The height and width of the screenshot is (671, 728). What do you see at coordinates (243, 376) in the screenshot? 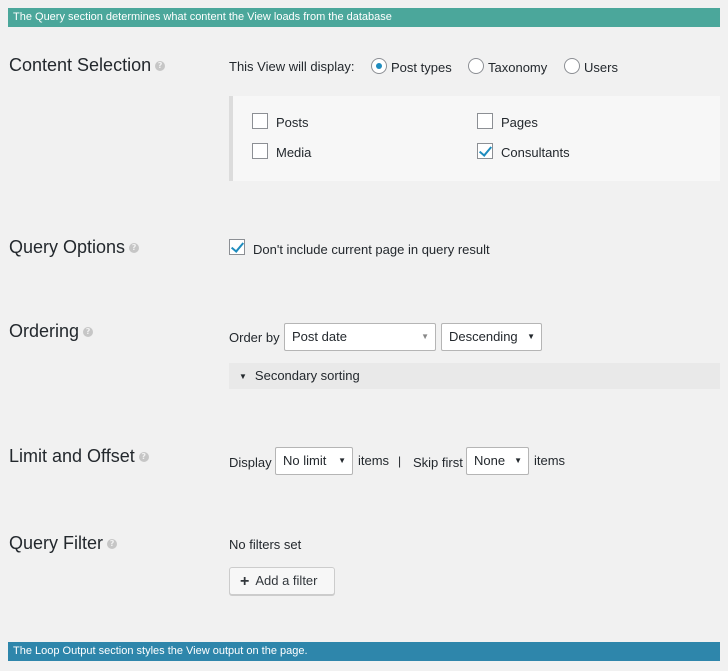
I see `caret-down-icon: ▼` at bounding box center [243, 376].